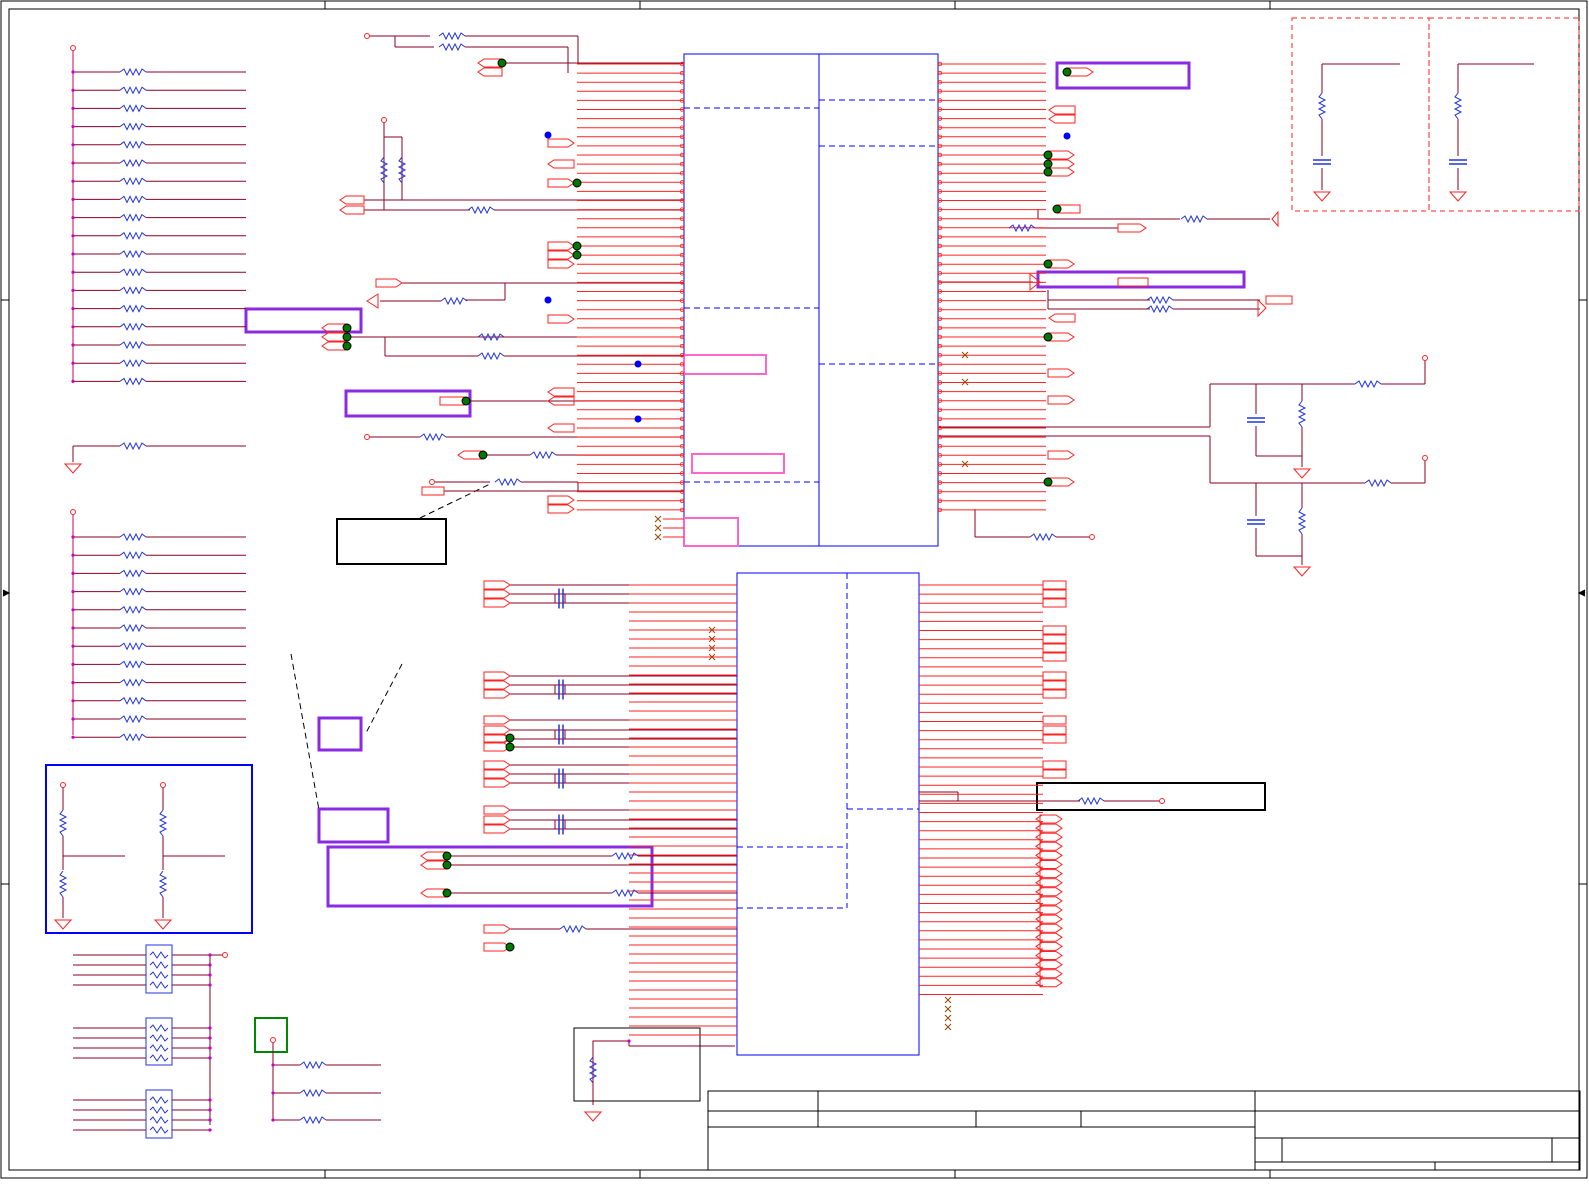 The image size is (1589, 1184). I want to click on callout-lines, so click(391, 646).